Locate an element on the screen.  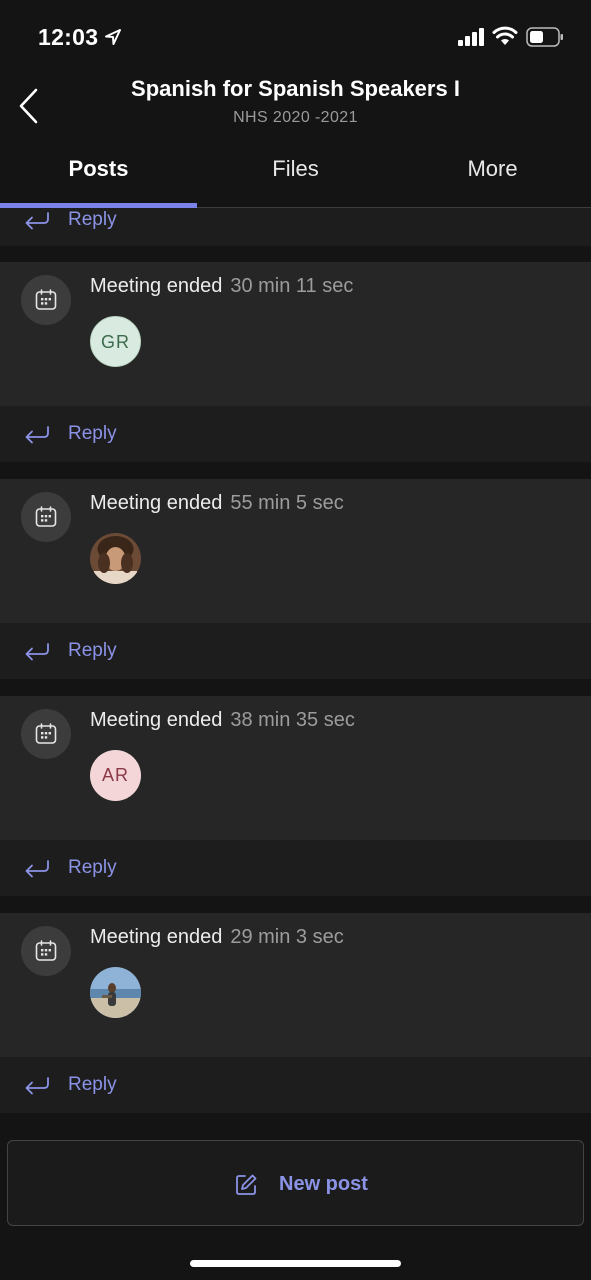
channel-title: Spanish for Spanish Speakers I is located at coordinates (295, 88).